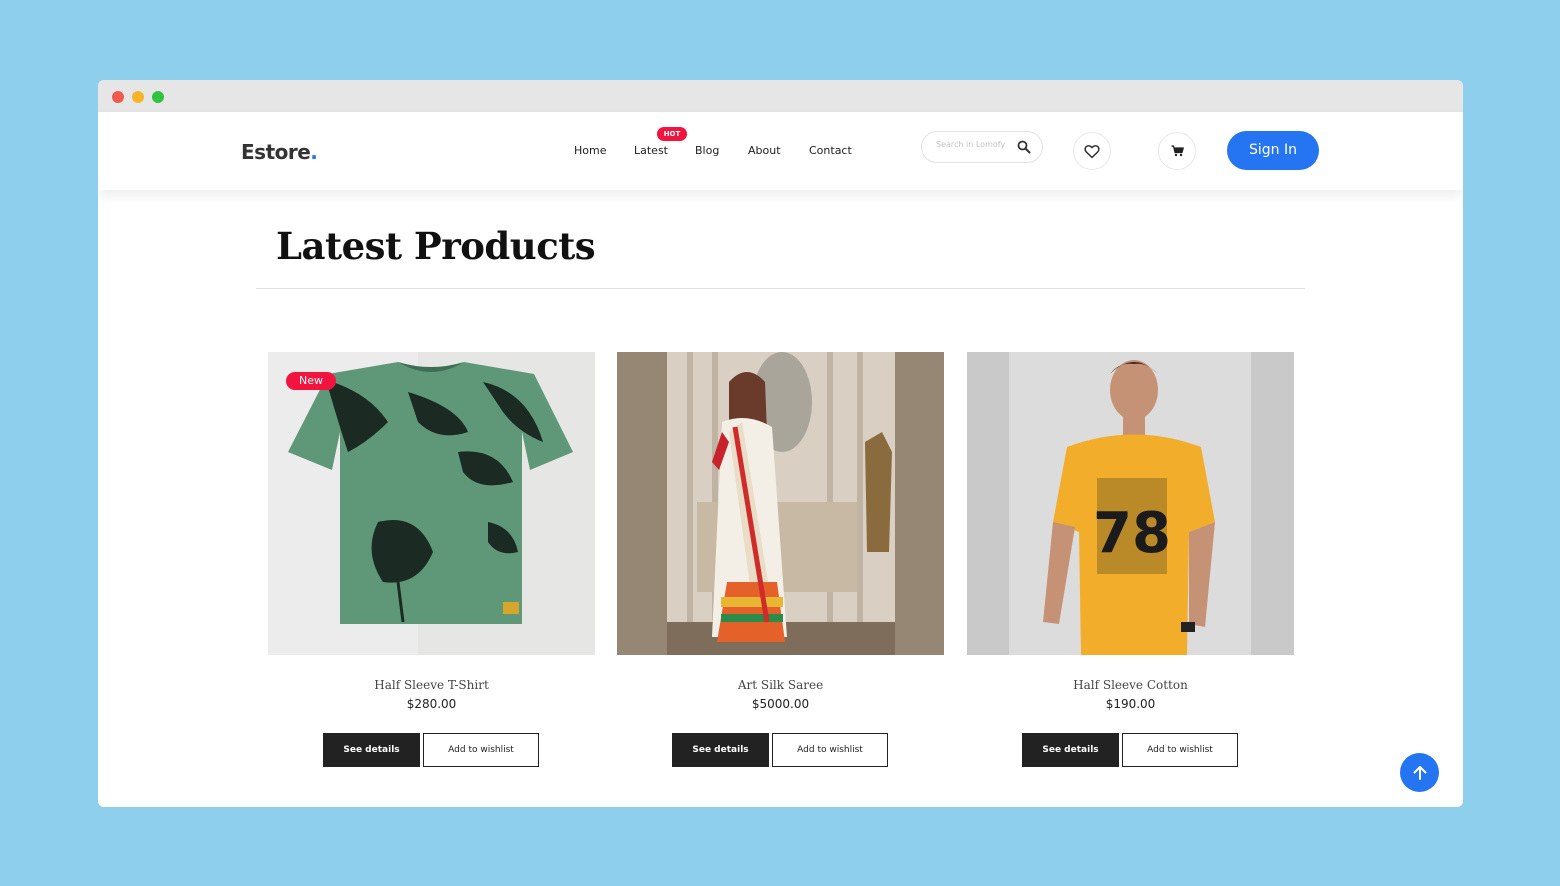 Image resolution: width=1560 pixels, height=886 pixels. I want to click on product-name: Half Sleeve T-Shirt, so click(431, 685).